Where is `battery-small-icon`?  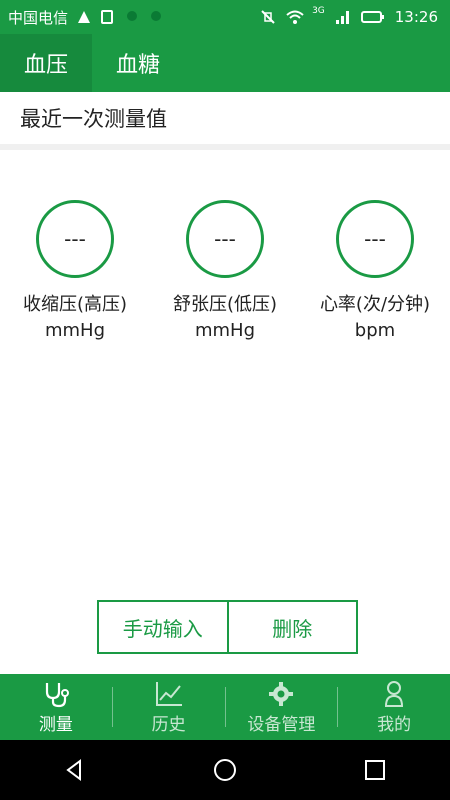 battery-small-icon is located at coordinates (108, 17).